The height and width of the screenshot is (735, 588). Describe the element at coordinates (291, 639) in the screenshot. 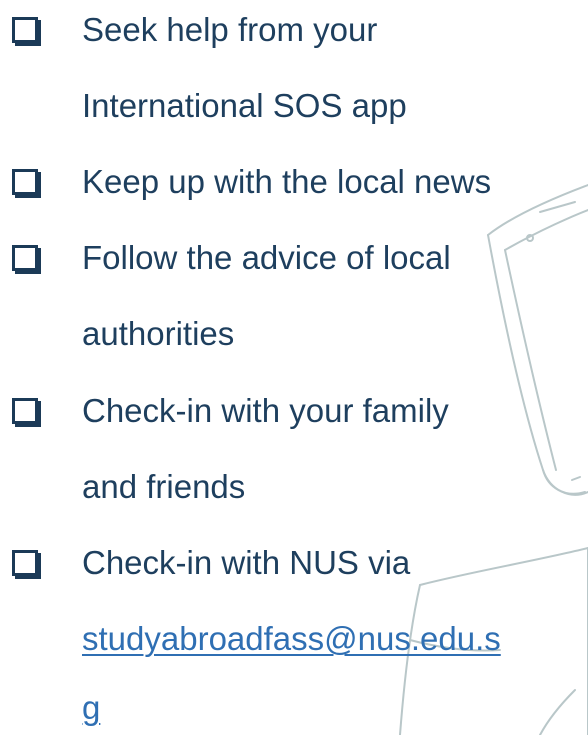

I see `email-link: studyabroadfass@nus.edu.s` at that location.